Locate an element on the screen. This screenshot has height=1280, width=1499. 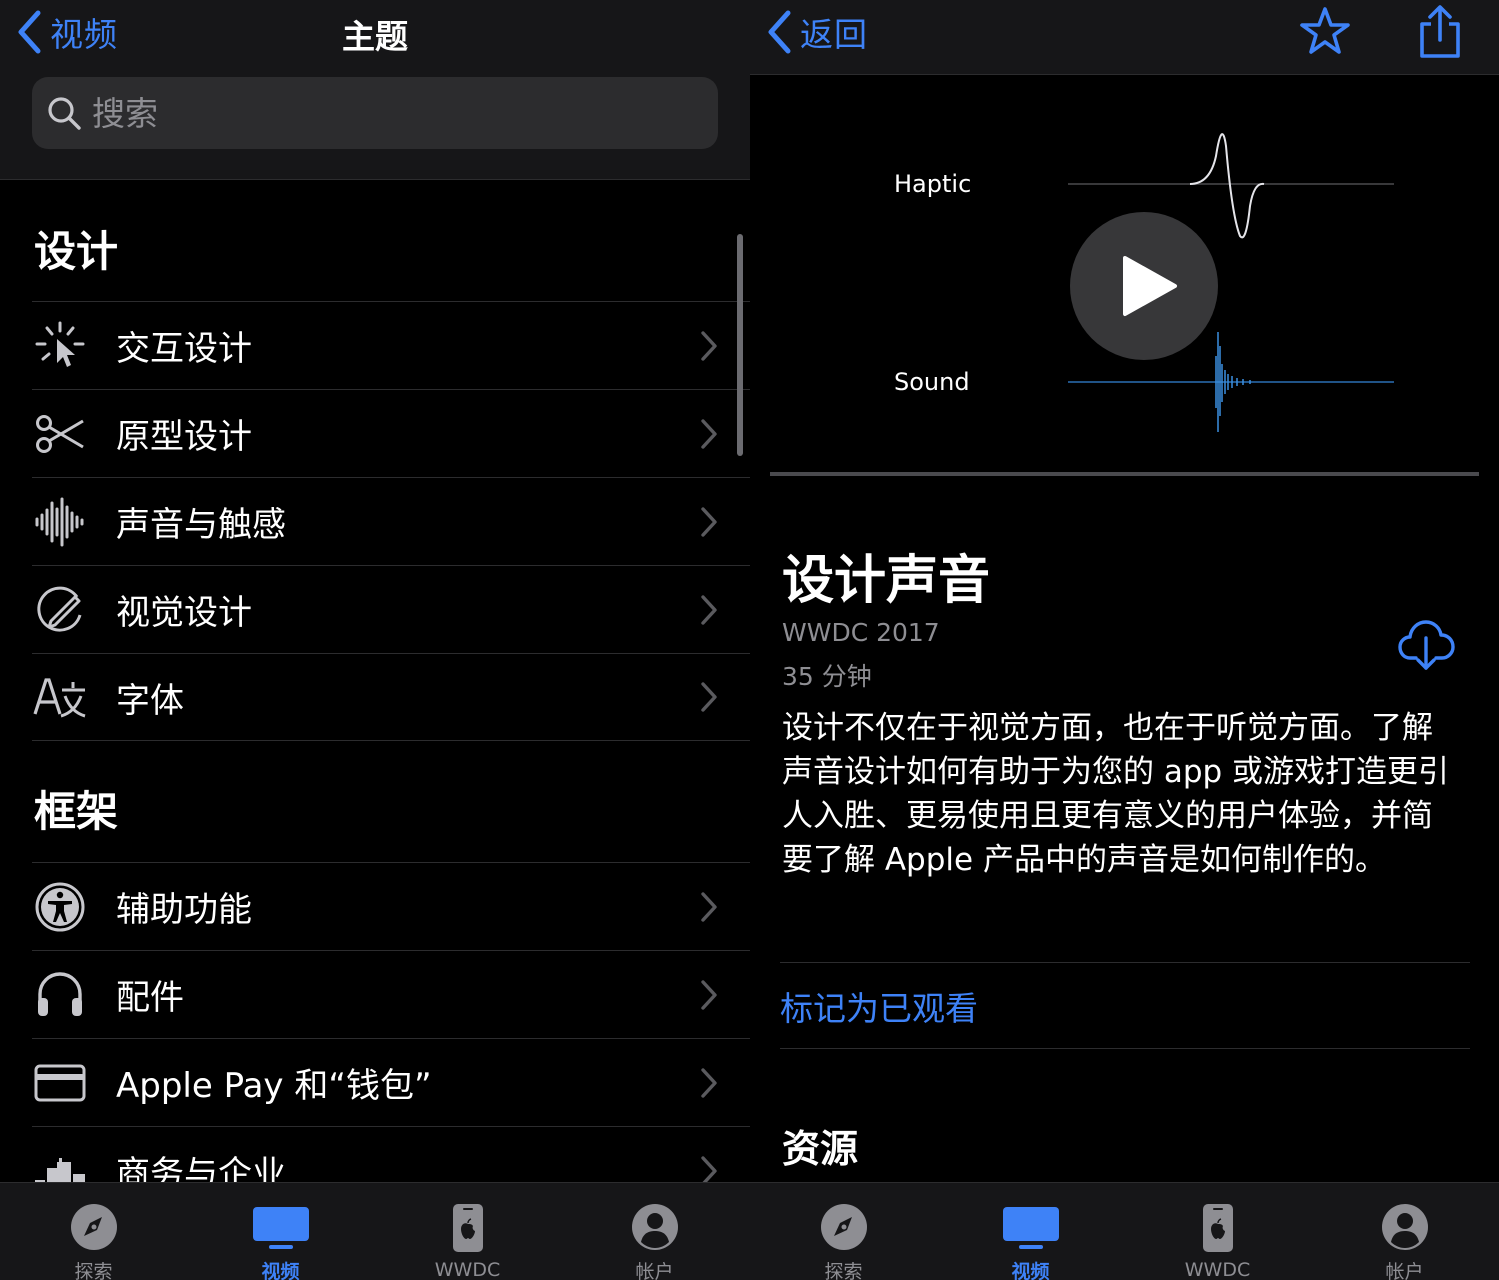
topic-row-sound-haptics: 声音与触感 is located at coordinates (391, 521).